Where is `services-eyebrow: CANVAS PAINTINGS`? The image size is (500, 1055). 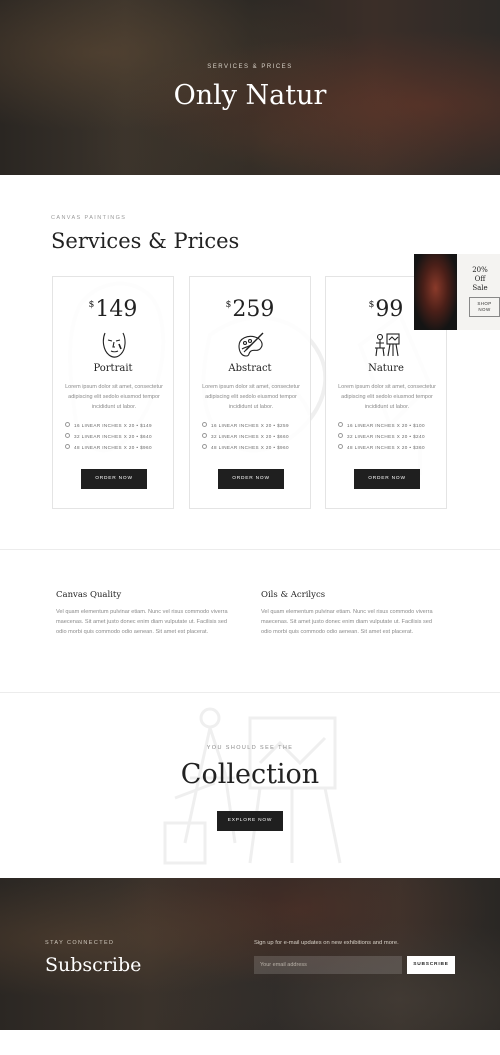
services-eyebrow: CANVAS PAINTINGS is located at coordinates (89, 218).